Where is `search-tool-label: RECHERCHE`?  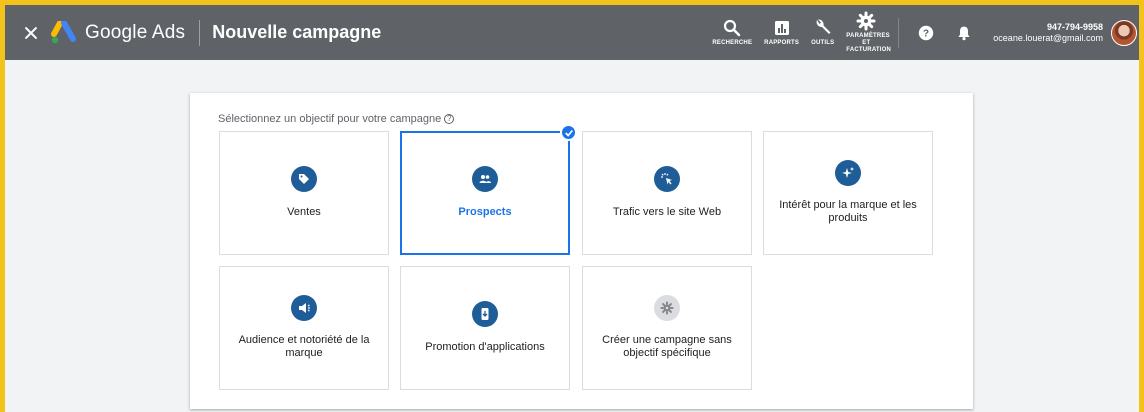 search-tool-label: RECHERCHE is located at coordinates (732, 43).